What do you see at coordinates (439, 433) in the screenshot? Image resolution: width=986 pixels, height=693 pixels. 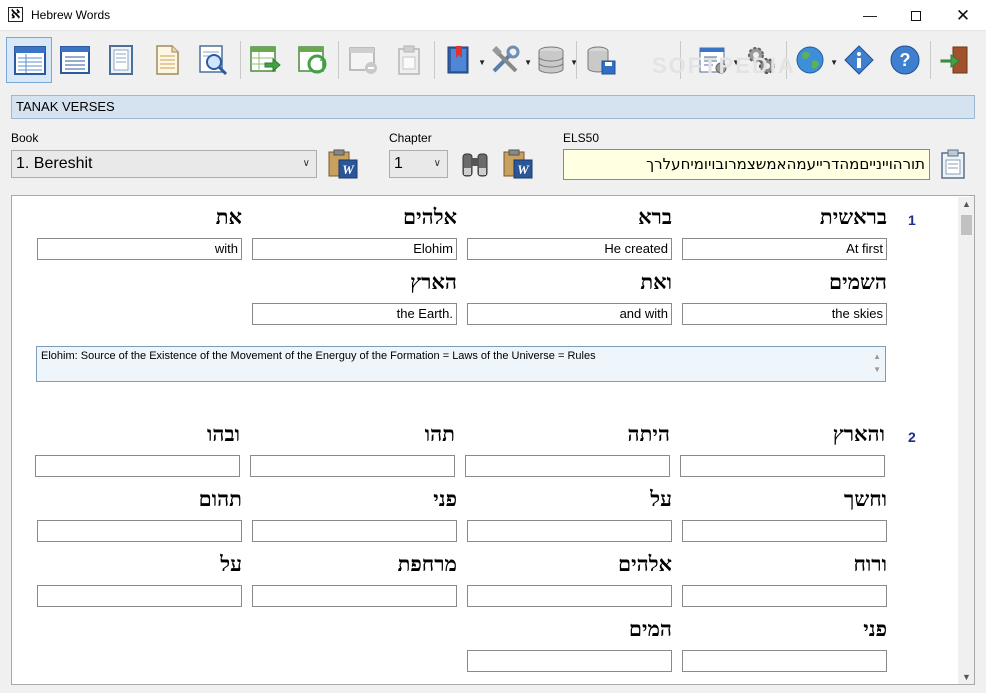 I see `hebrew-word: תהו` at bounding box center [439, 433].